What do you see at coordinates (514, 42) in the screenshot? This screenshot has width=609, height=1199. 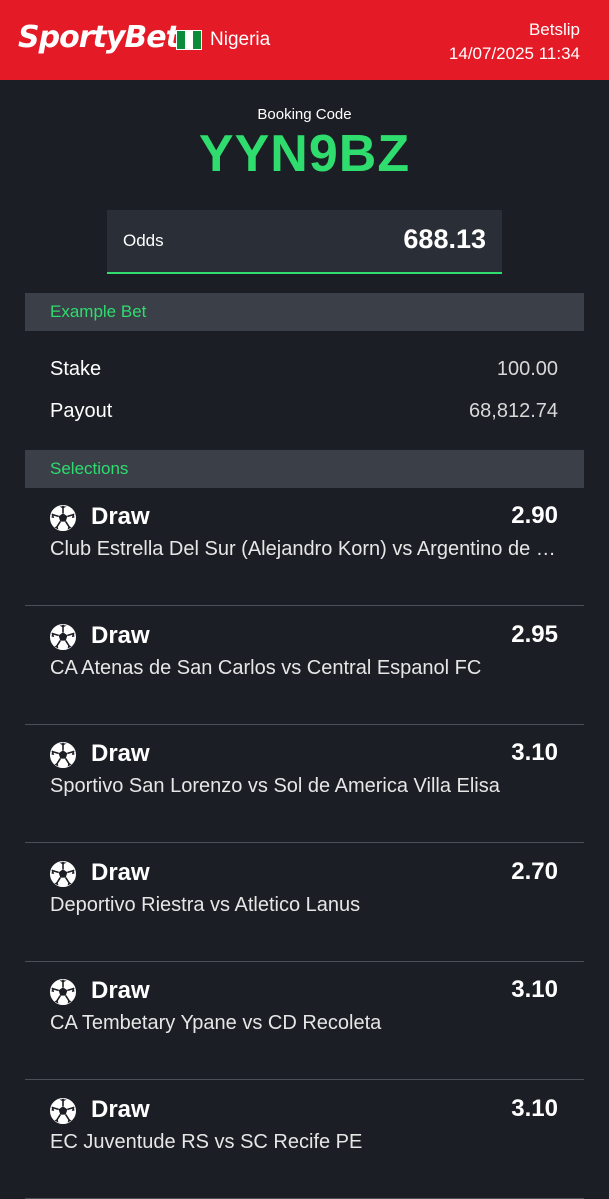 I see `header-info: Betslip 14/07/2025 11:34` at bounding box center [514, 42].